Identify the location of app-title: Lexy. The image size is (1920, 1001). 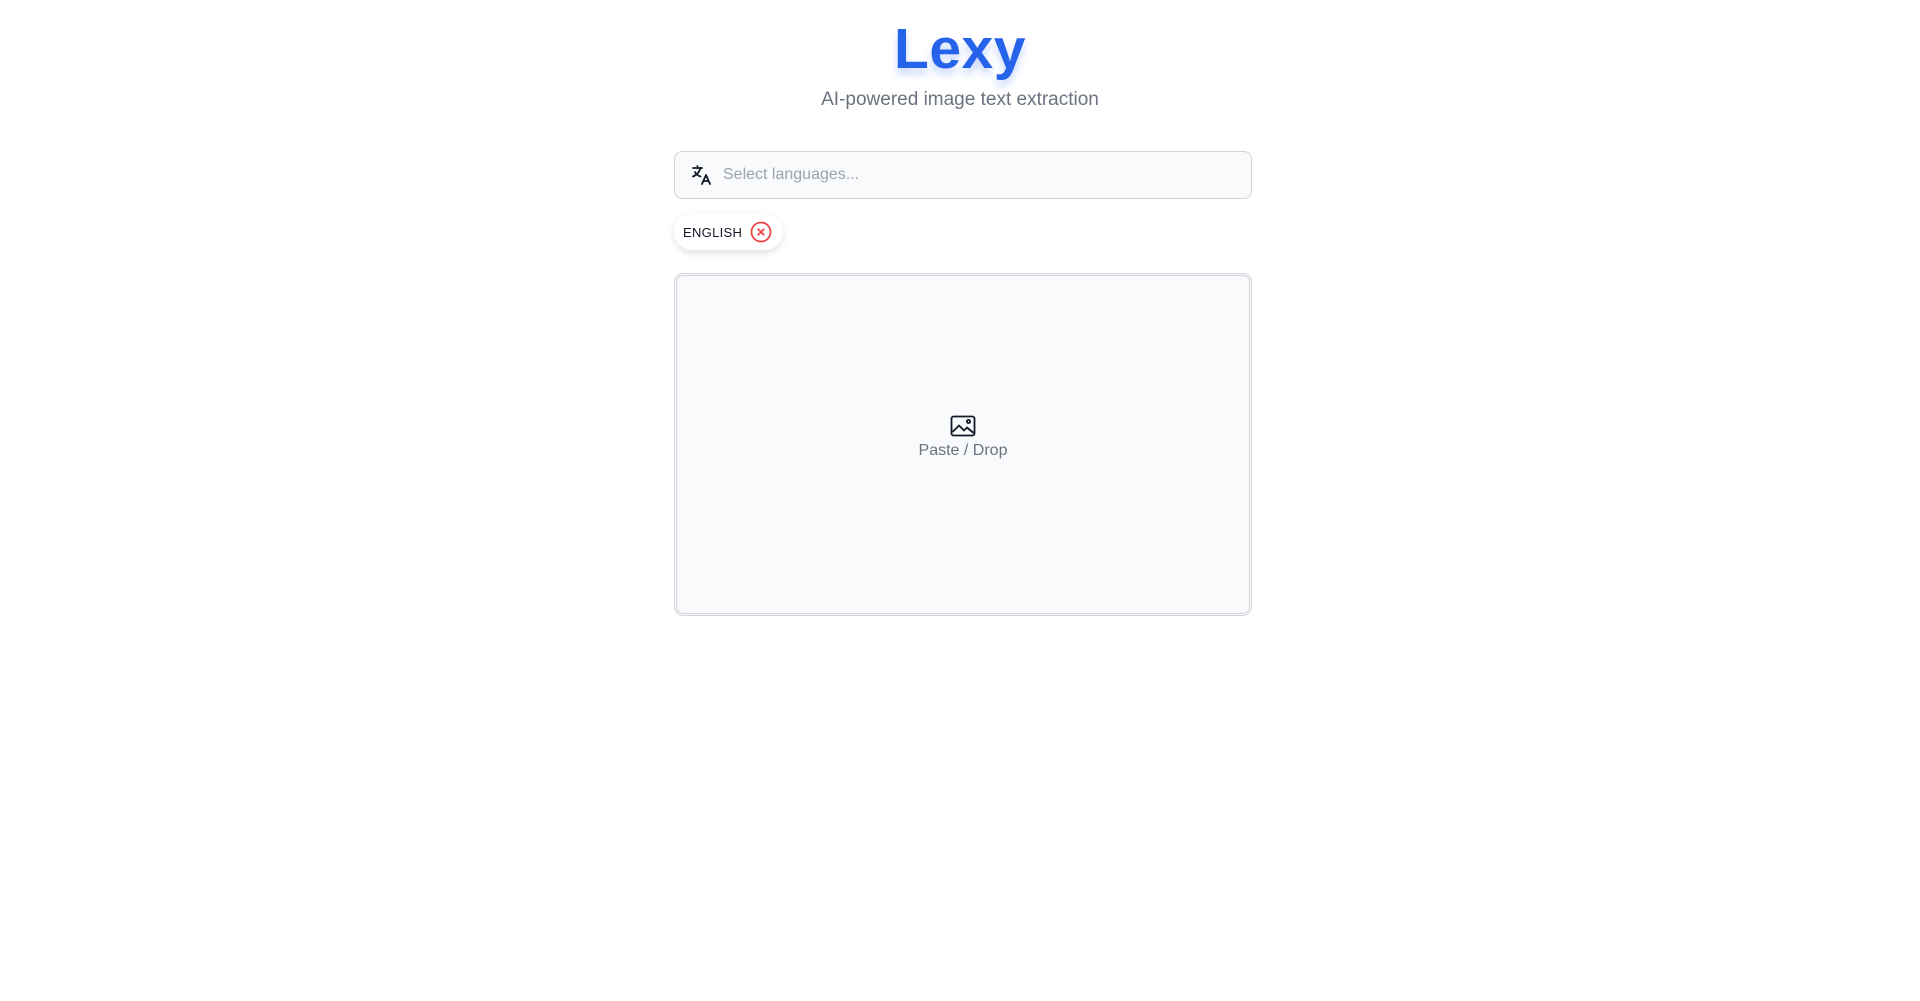
(960, 49).